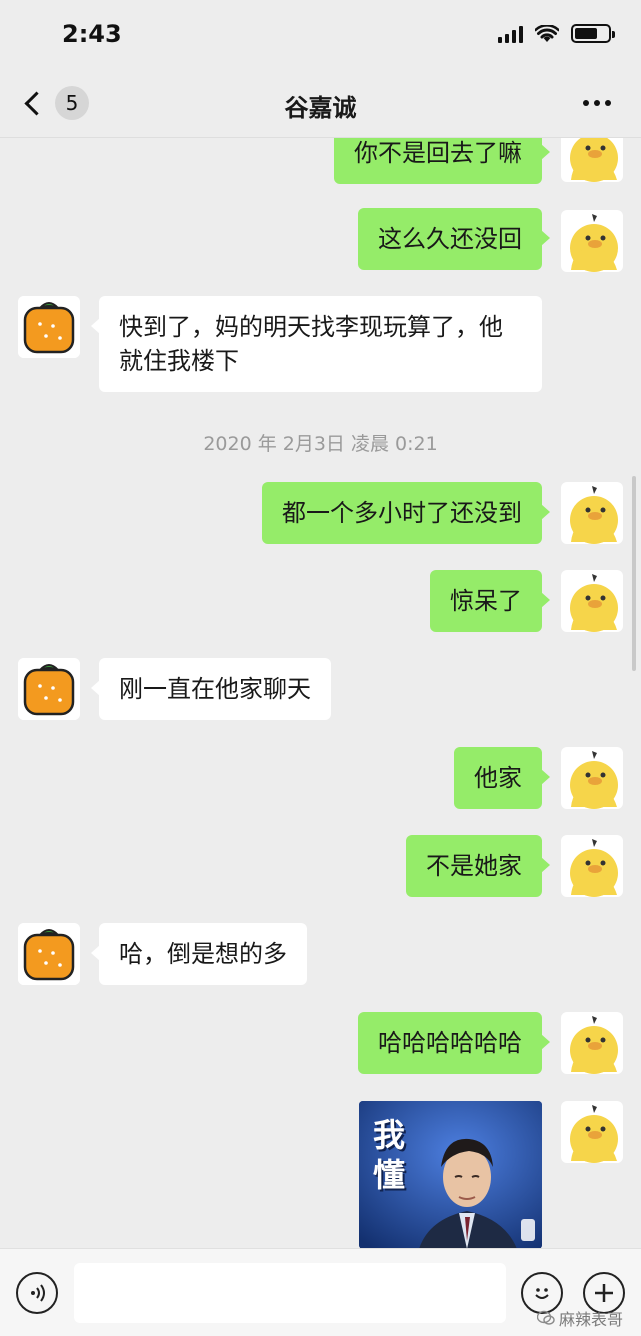  What do you see at coordinates (593, 33) in the screenshot?
I see `battery-icon` at bounding box center [593, 33].